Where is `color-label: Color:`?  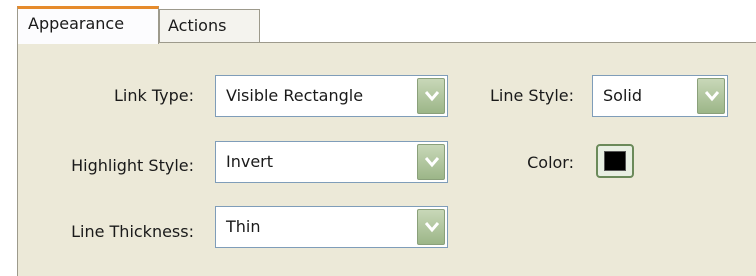
color-label: Color: is located at coordinates (550, 162).